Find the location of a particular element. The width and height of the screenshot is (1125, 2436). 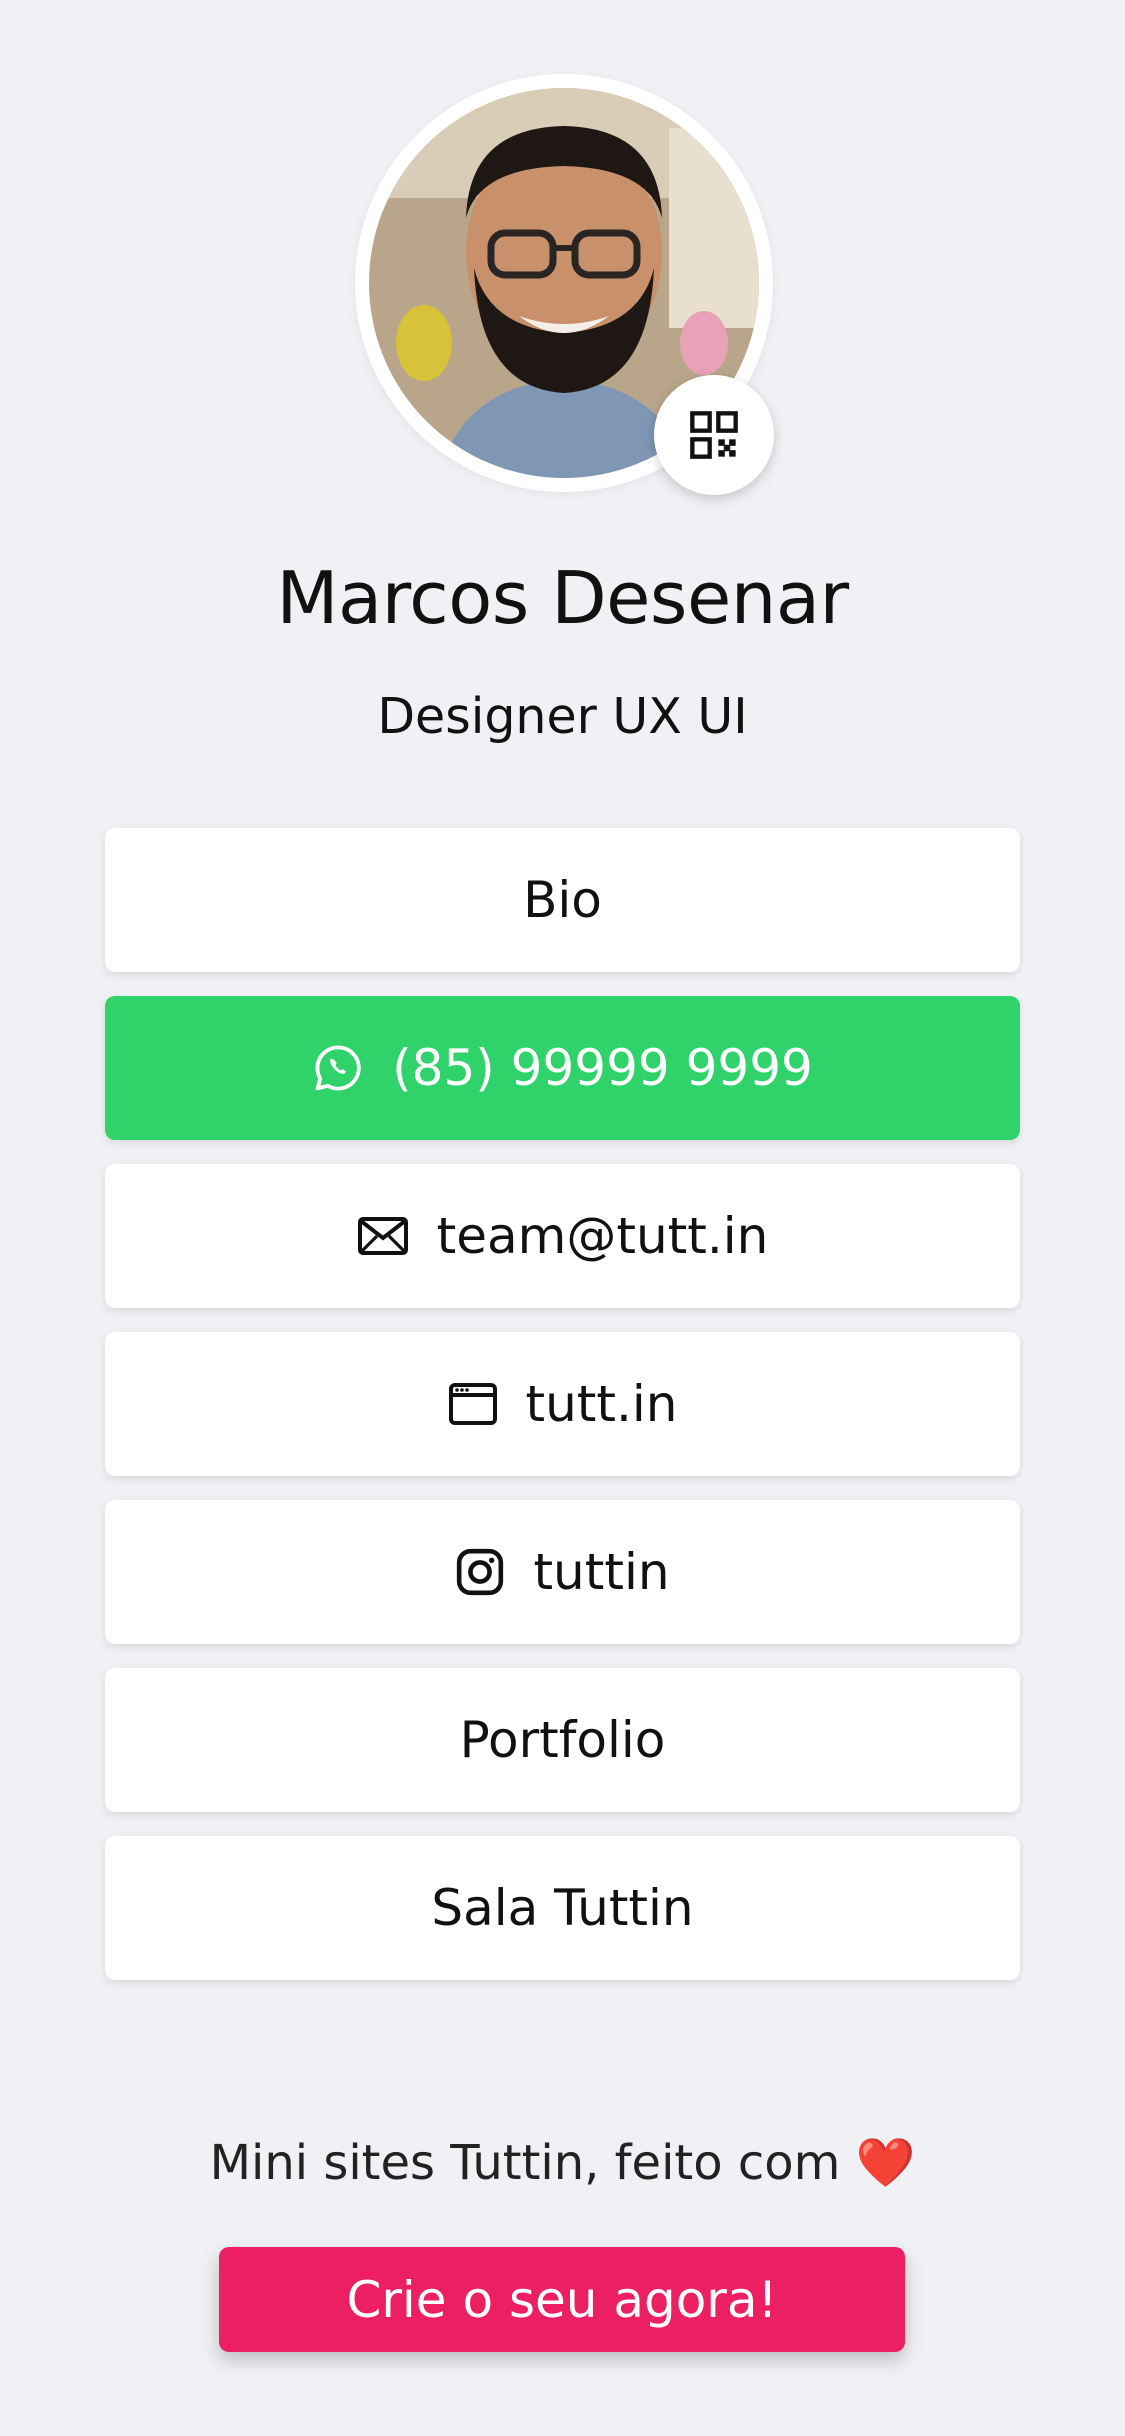

envelope-icon is located at coordinates (383, 1236).